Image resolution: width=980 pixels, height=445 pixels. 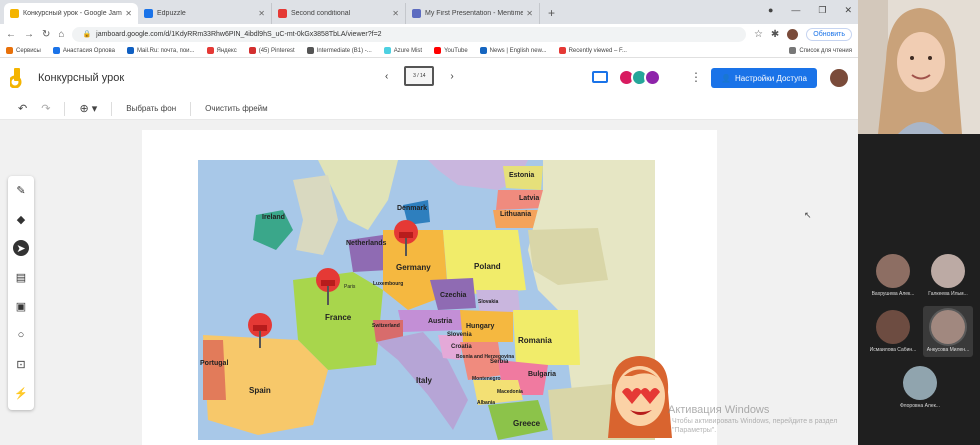 What do you see at coordinates (795, 10) in the screenshot?
I see `minimize-icon: —` at bounding box center [795, 10].